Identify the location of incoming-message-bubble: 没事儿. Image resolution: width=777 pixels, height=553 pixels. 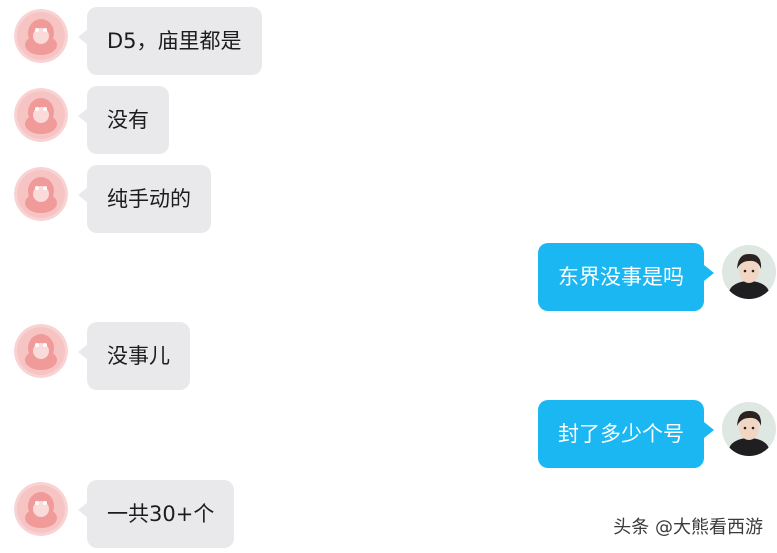
(138, 356).